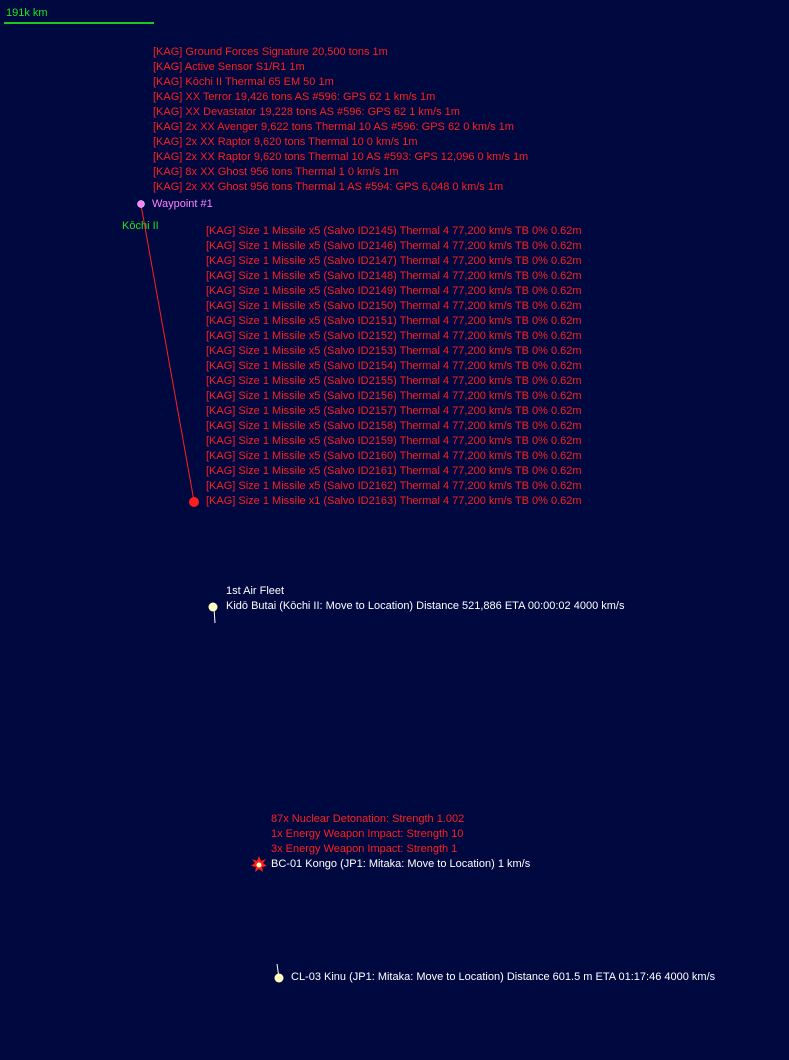 This screenshot has width=789, height=1060. What do you see at coordinates (259, 864) in the screenshot?
I see `explosion-icon` at bounding box center [259, 864].